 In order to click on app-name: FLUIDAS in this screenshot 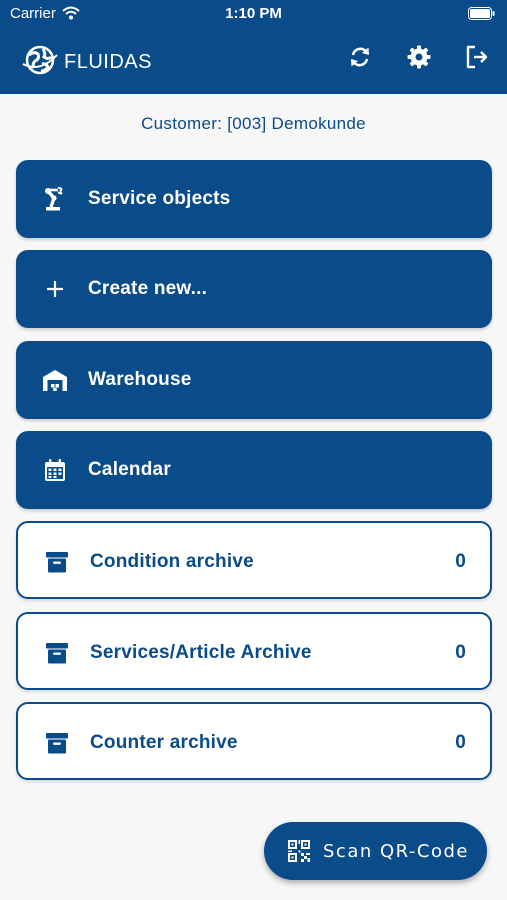, I will do `click(108, 62)`.